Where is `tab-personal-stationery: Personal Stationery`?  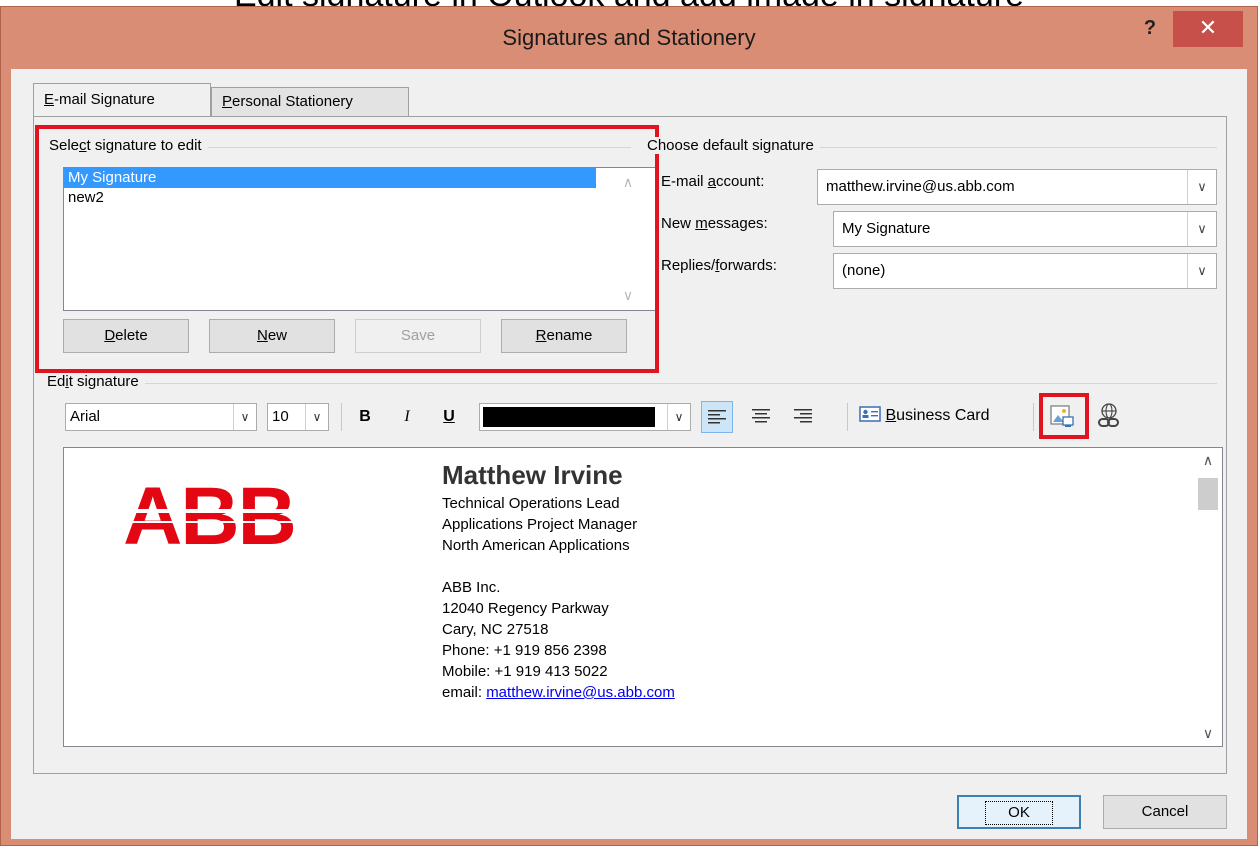
tab-personal-stationery: Personal Stationery is located at coordinates (310, 102).